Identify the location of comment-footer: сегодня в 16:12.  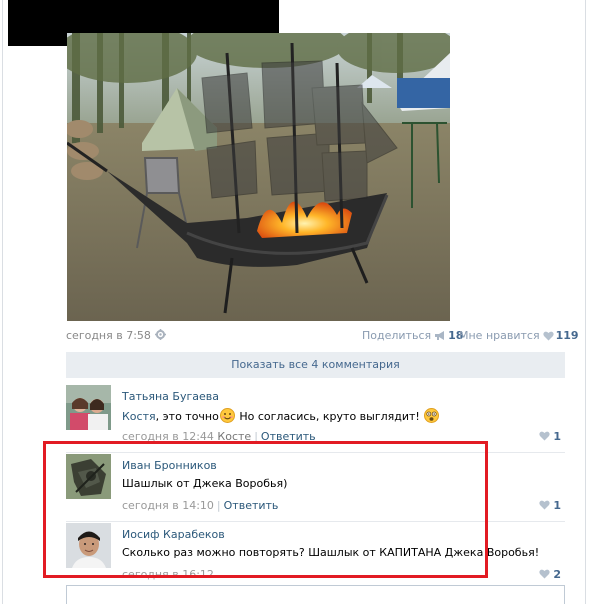
(168, 574).